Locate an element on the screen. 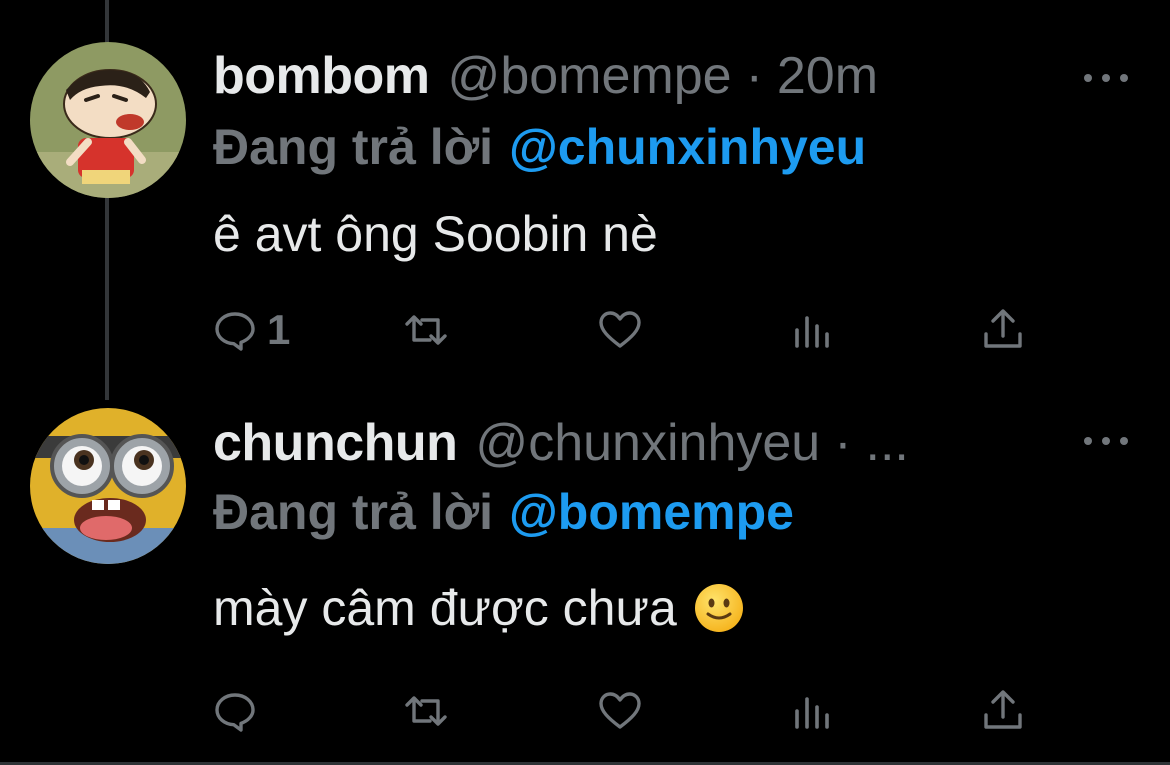 This screenshot has width=1170, height=765. reply-button is located at coordinates (239, 711).